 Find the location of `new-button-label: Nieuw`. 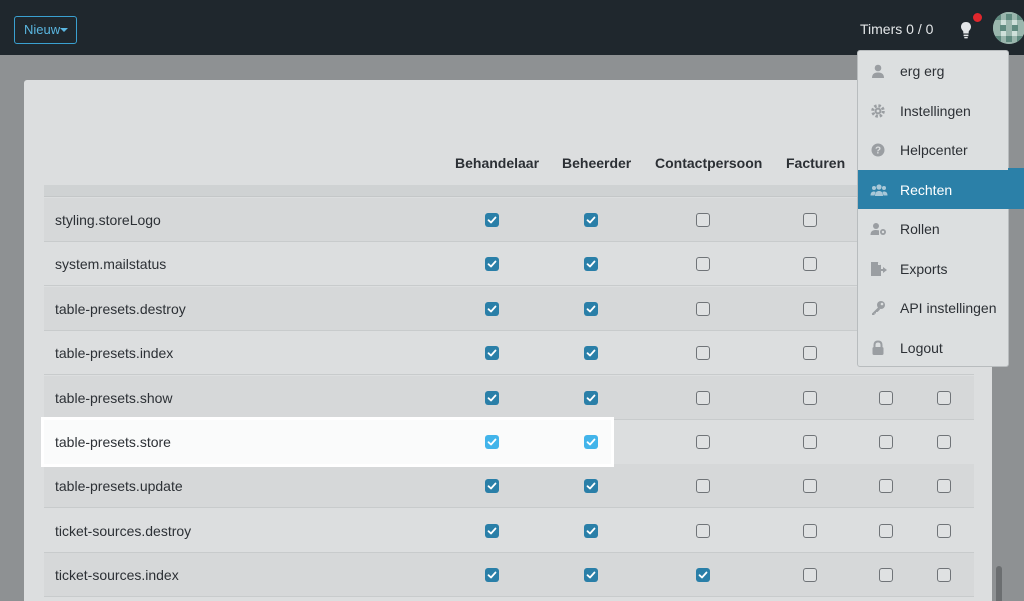

new-button-label: Nieuw is located at coordinates (42, 29).